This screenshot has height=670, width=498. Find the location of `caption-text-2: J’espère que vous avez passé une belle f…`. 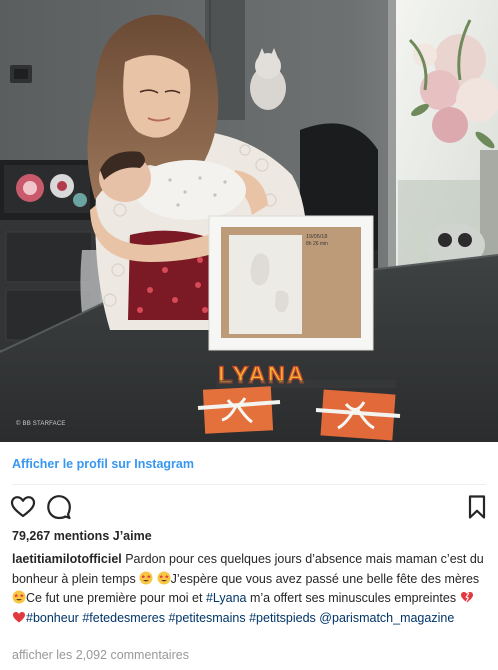

caption-text-2: J’espère que vous avez passé une belle f… is located at coordinates (325, 578).